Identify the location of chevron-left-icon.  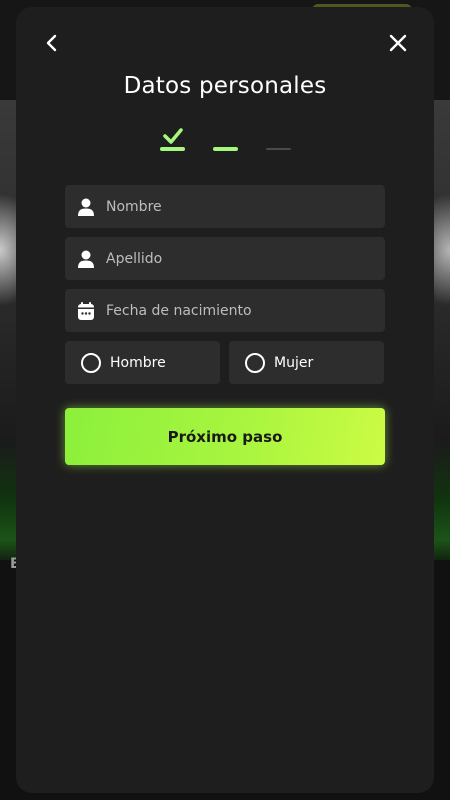
(51, 43).